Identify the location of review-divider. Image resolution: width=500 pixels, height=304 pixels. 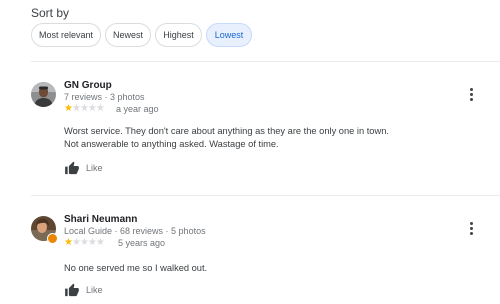
(265, 195).